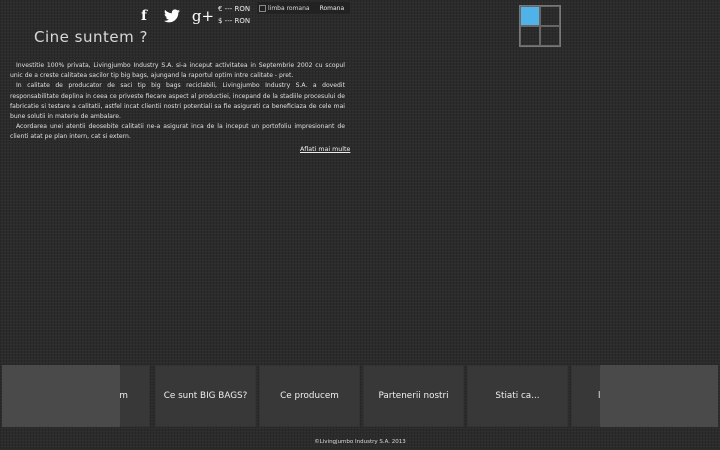 The width and height of the screenshot is (720, 450). What do you see at coordinates (325, 149) in the screenshot?
I see `read-more-link: Aflati mai multe` at bounding box center [325, 149].